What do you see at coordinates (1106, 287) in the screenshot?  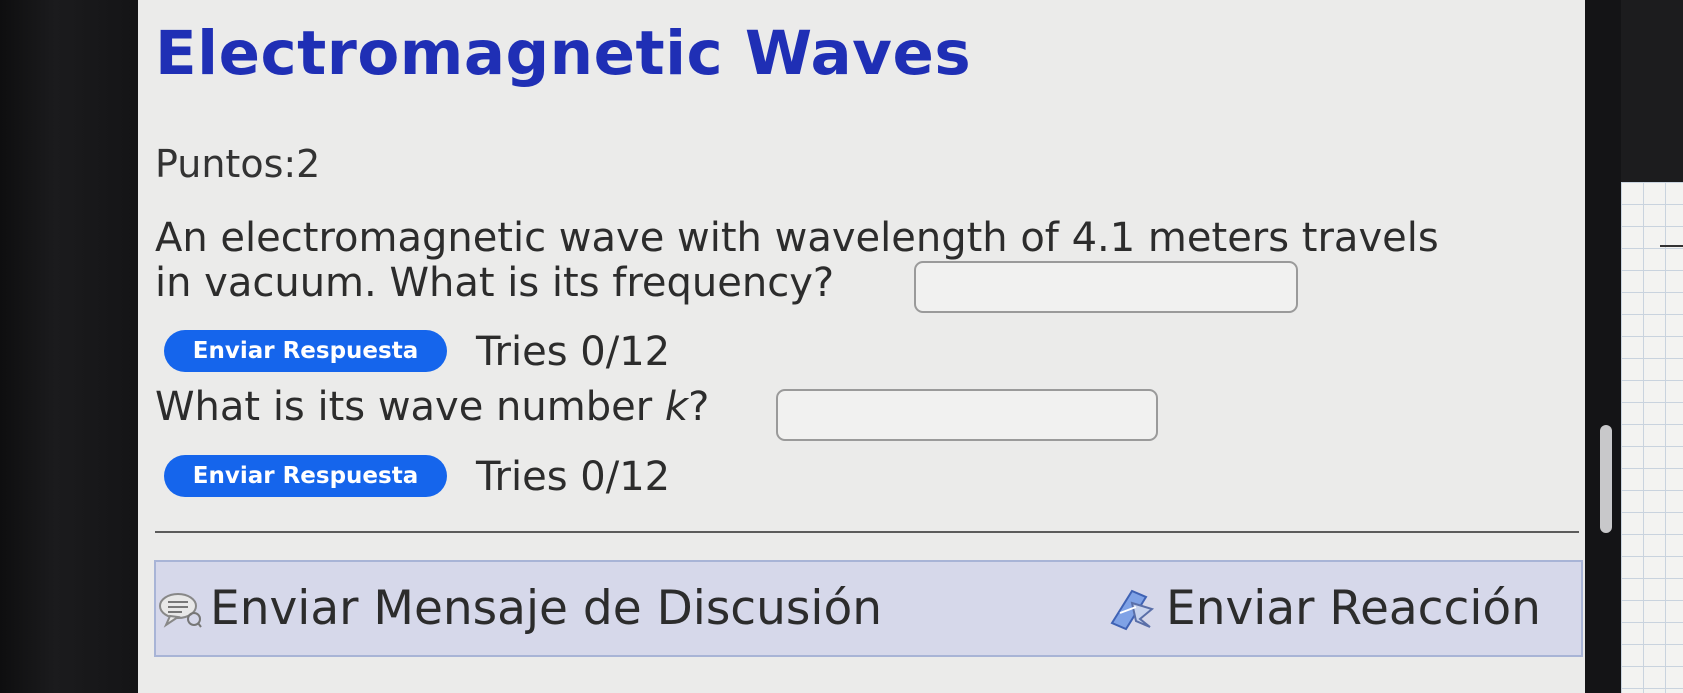 I see `frequency-answer-input` at bounding box center [1106, 287].